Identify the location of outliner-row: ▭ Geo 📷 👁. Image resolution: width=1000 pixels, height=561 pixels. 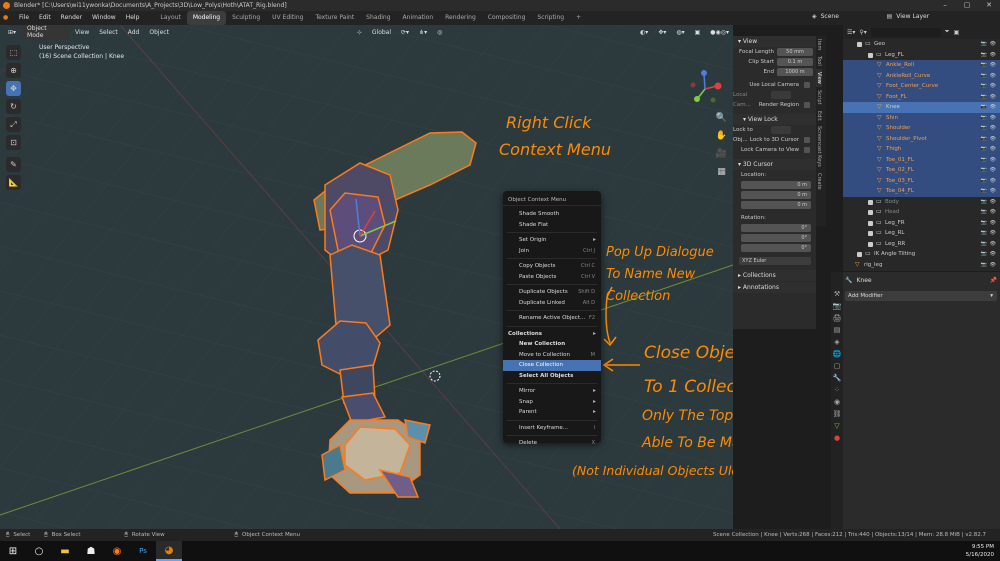
(921, 44).